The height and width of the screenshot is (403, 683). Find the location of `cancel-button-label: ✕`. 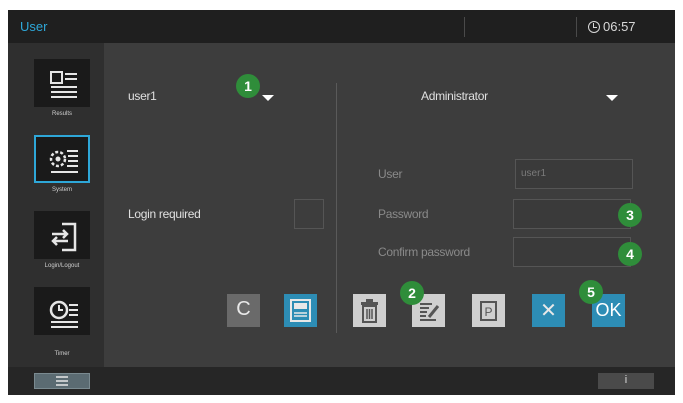

cancel-button-label: ✕ is located at coordinates (548, 311).